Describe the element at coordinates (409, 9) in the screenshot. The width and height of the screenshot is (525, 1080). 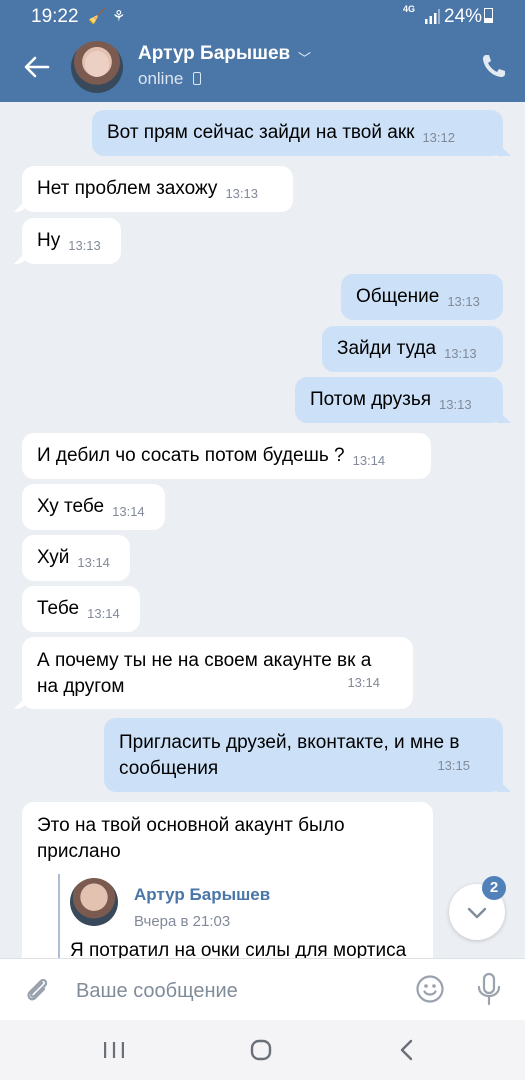
I see `network-type: 4G` at that location.